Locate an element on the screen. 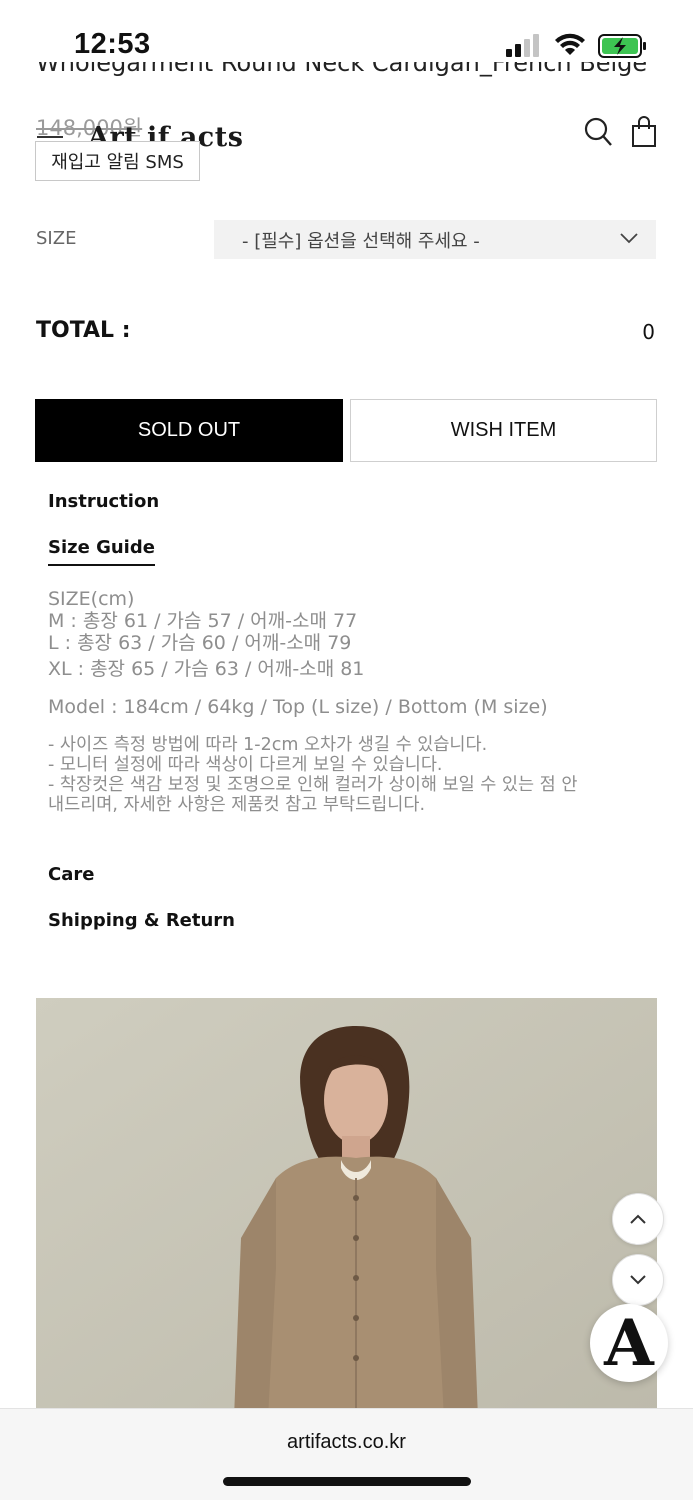 Image resolution: width=693 pixels, height=1500 pixels. size-row-m: M : 총장 61 / 가슴 57 / 어깨-소매 77 is located at coordinates (203, 621).